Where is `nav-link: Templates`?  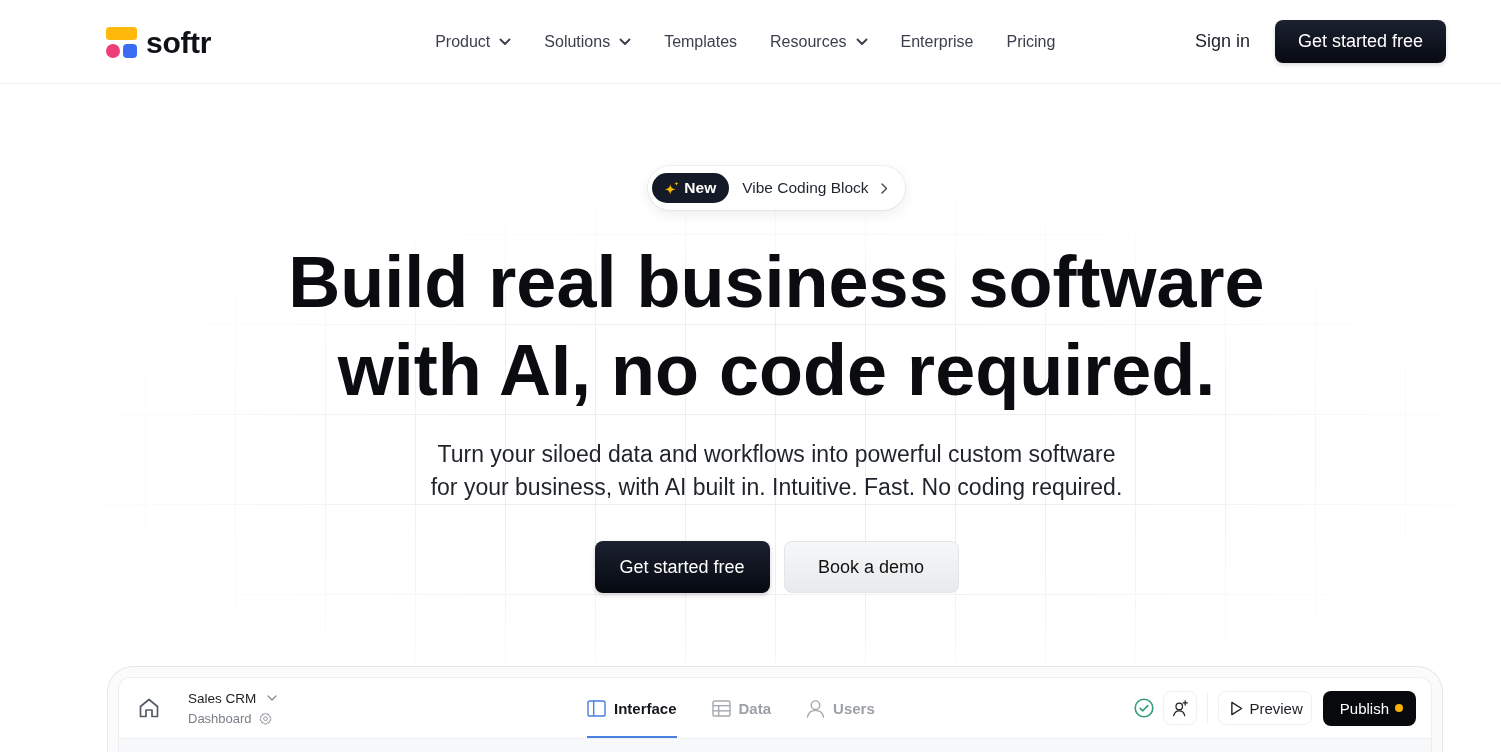
nav-link: Templates is located at coordinates (701, 41).